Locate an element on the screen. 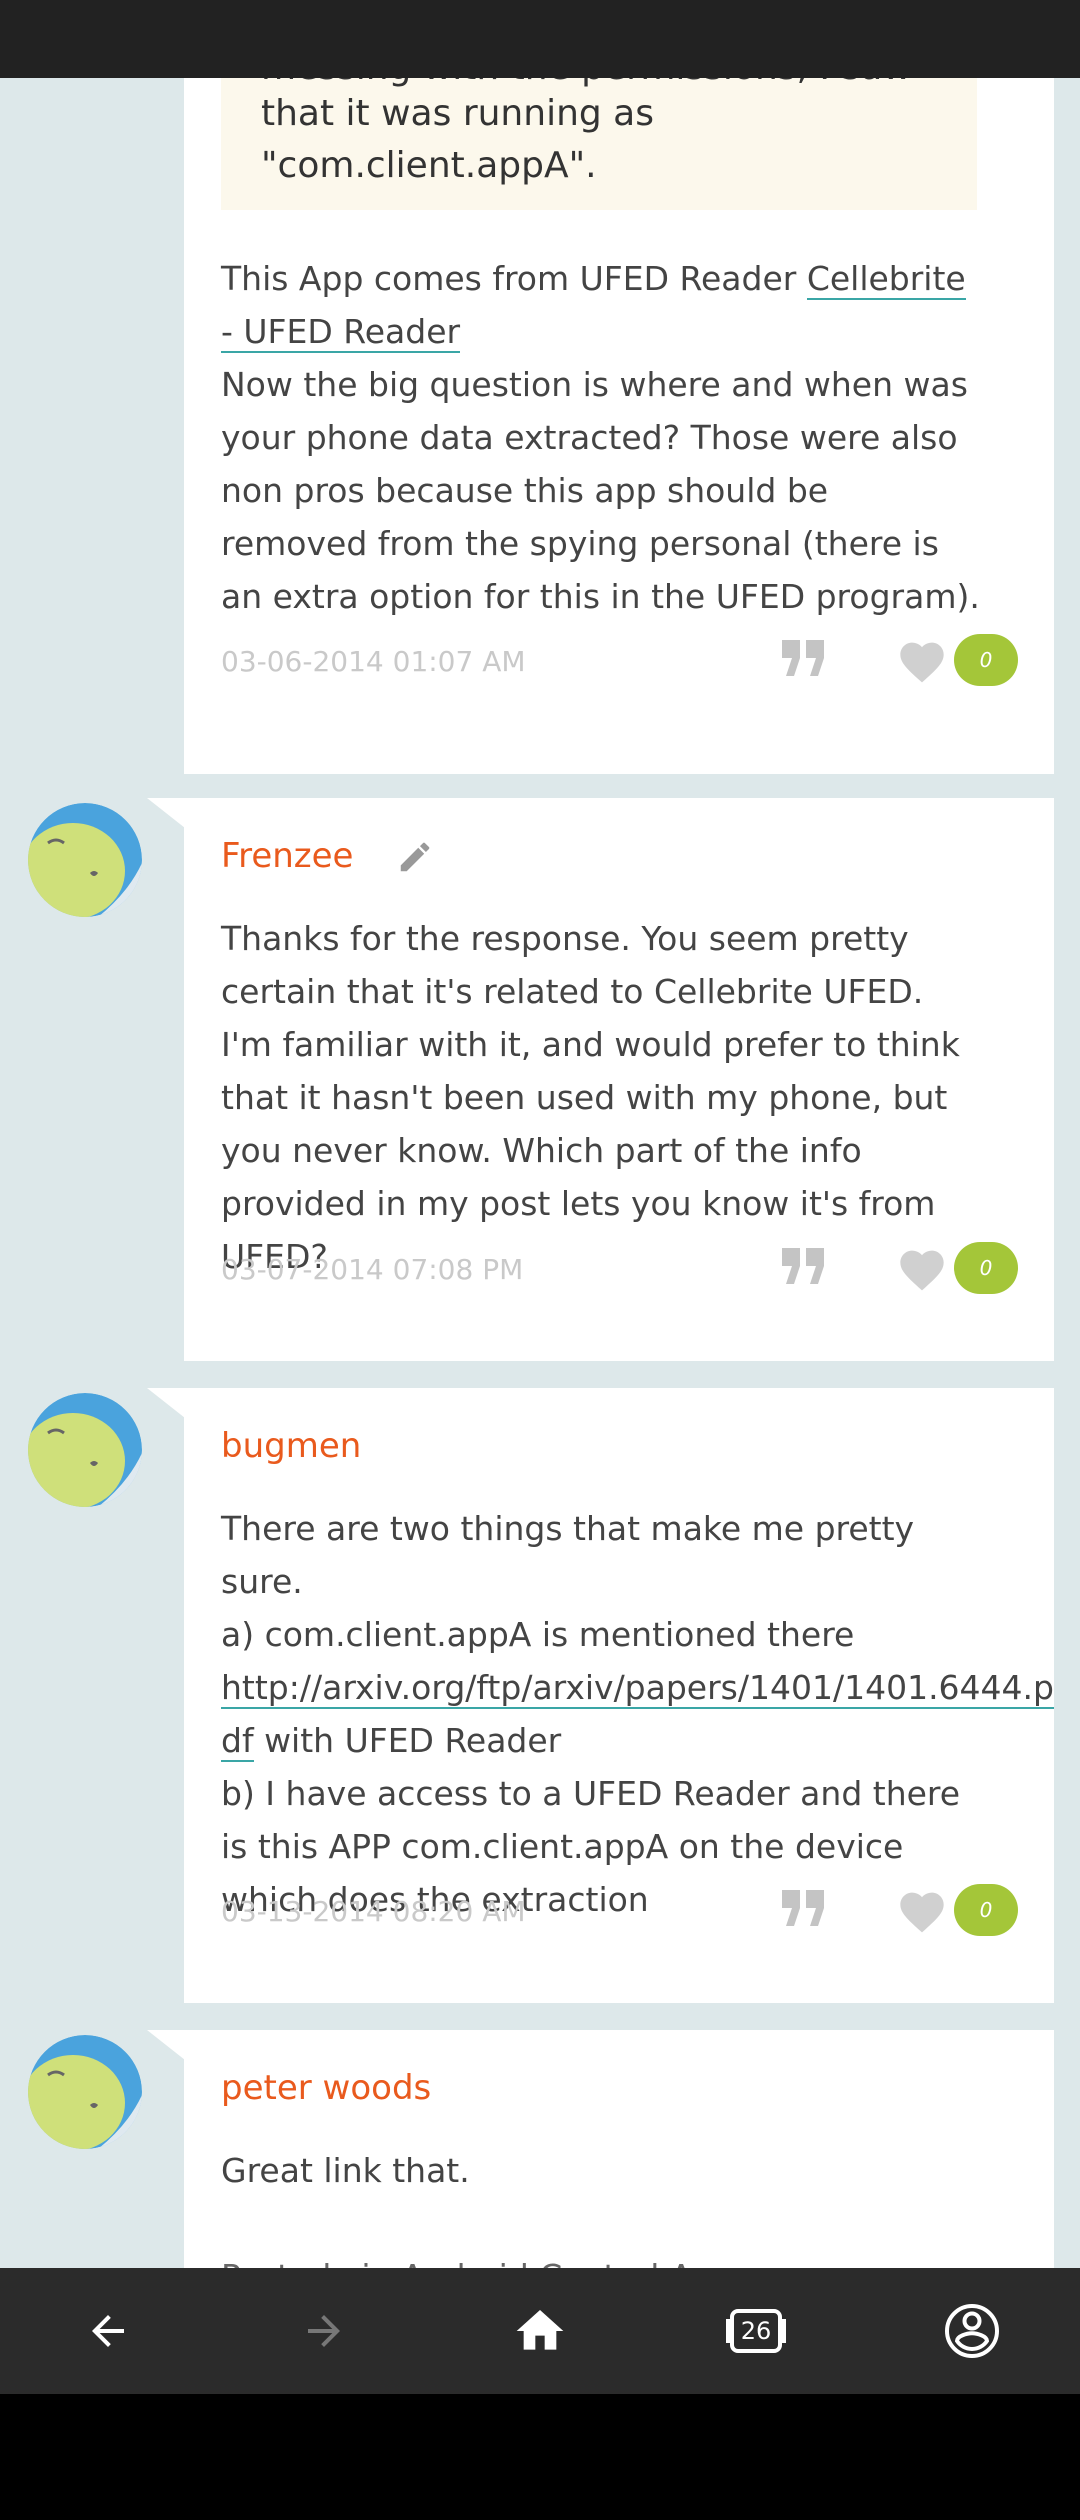  post-date: 03-13-2014 08:20 AM is located at coordinates (373, 1911).